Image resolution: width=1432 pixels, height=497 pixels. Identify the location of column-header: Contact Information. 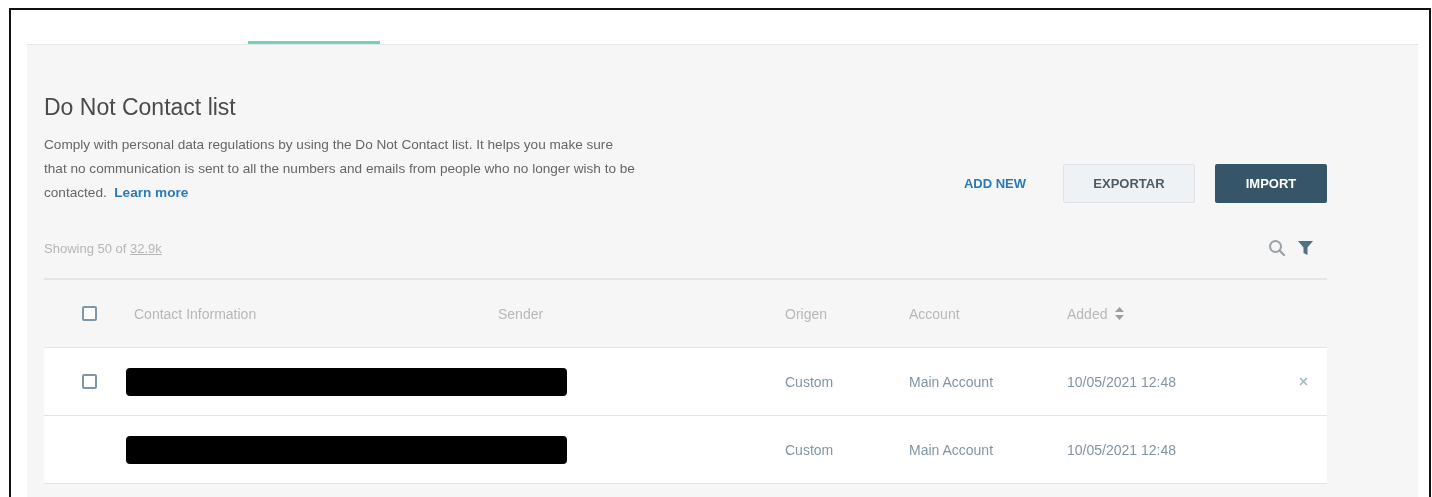
(195, 313).